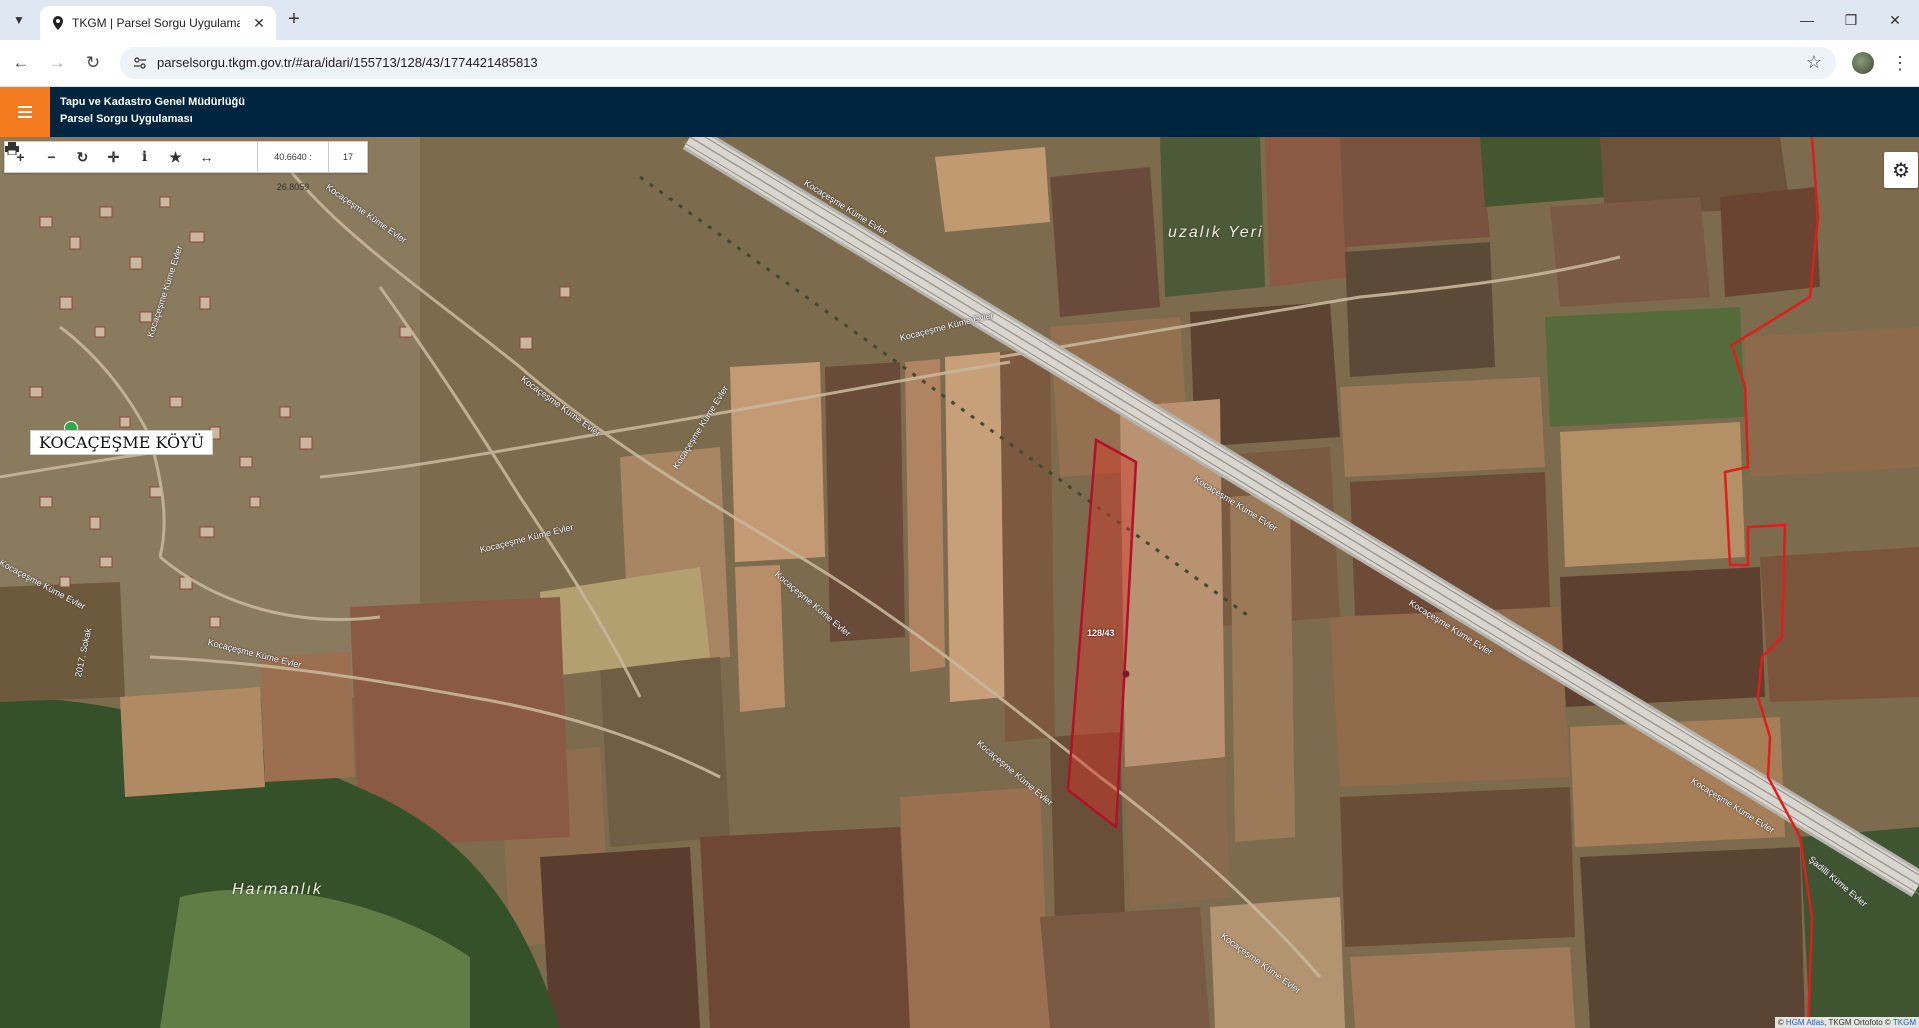  What do you see at coordinates (122, 442) in the screenshot?
I see `village-label: KOCAÇEŞME KÖYÜ` at bounding box center [122, 442].